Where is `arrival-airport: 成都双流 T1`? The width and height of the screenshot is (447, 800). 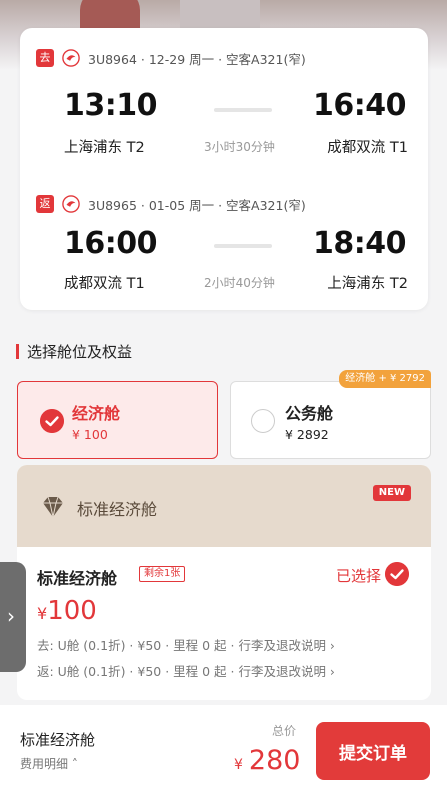 arrival-airport: 成都双流 T1 is located at coordinates (367, 148).